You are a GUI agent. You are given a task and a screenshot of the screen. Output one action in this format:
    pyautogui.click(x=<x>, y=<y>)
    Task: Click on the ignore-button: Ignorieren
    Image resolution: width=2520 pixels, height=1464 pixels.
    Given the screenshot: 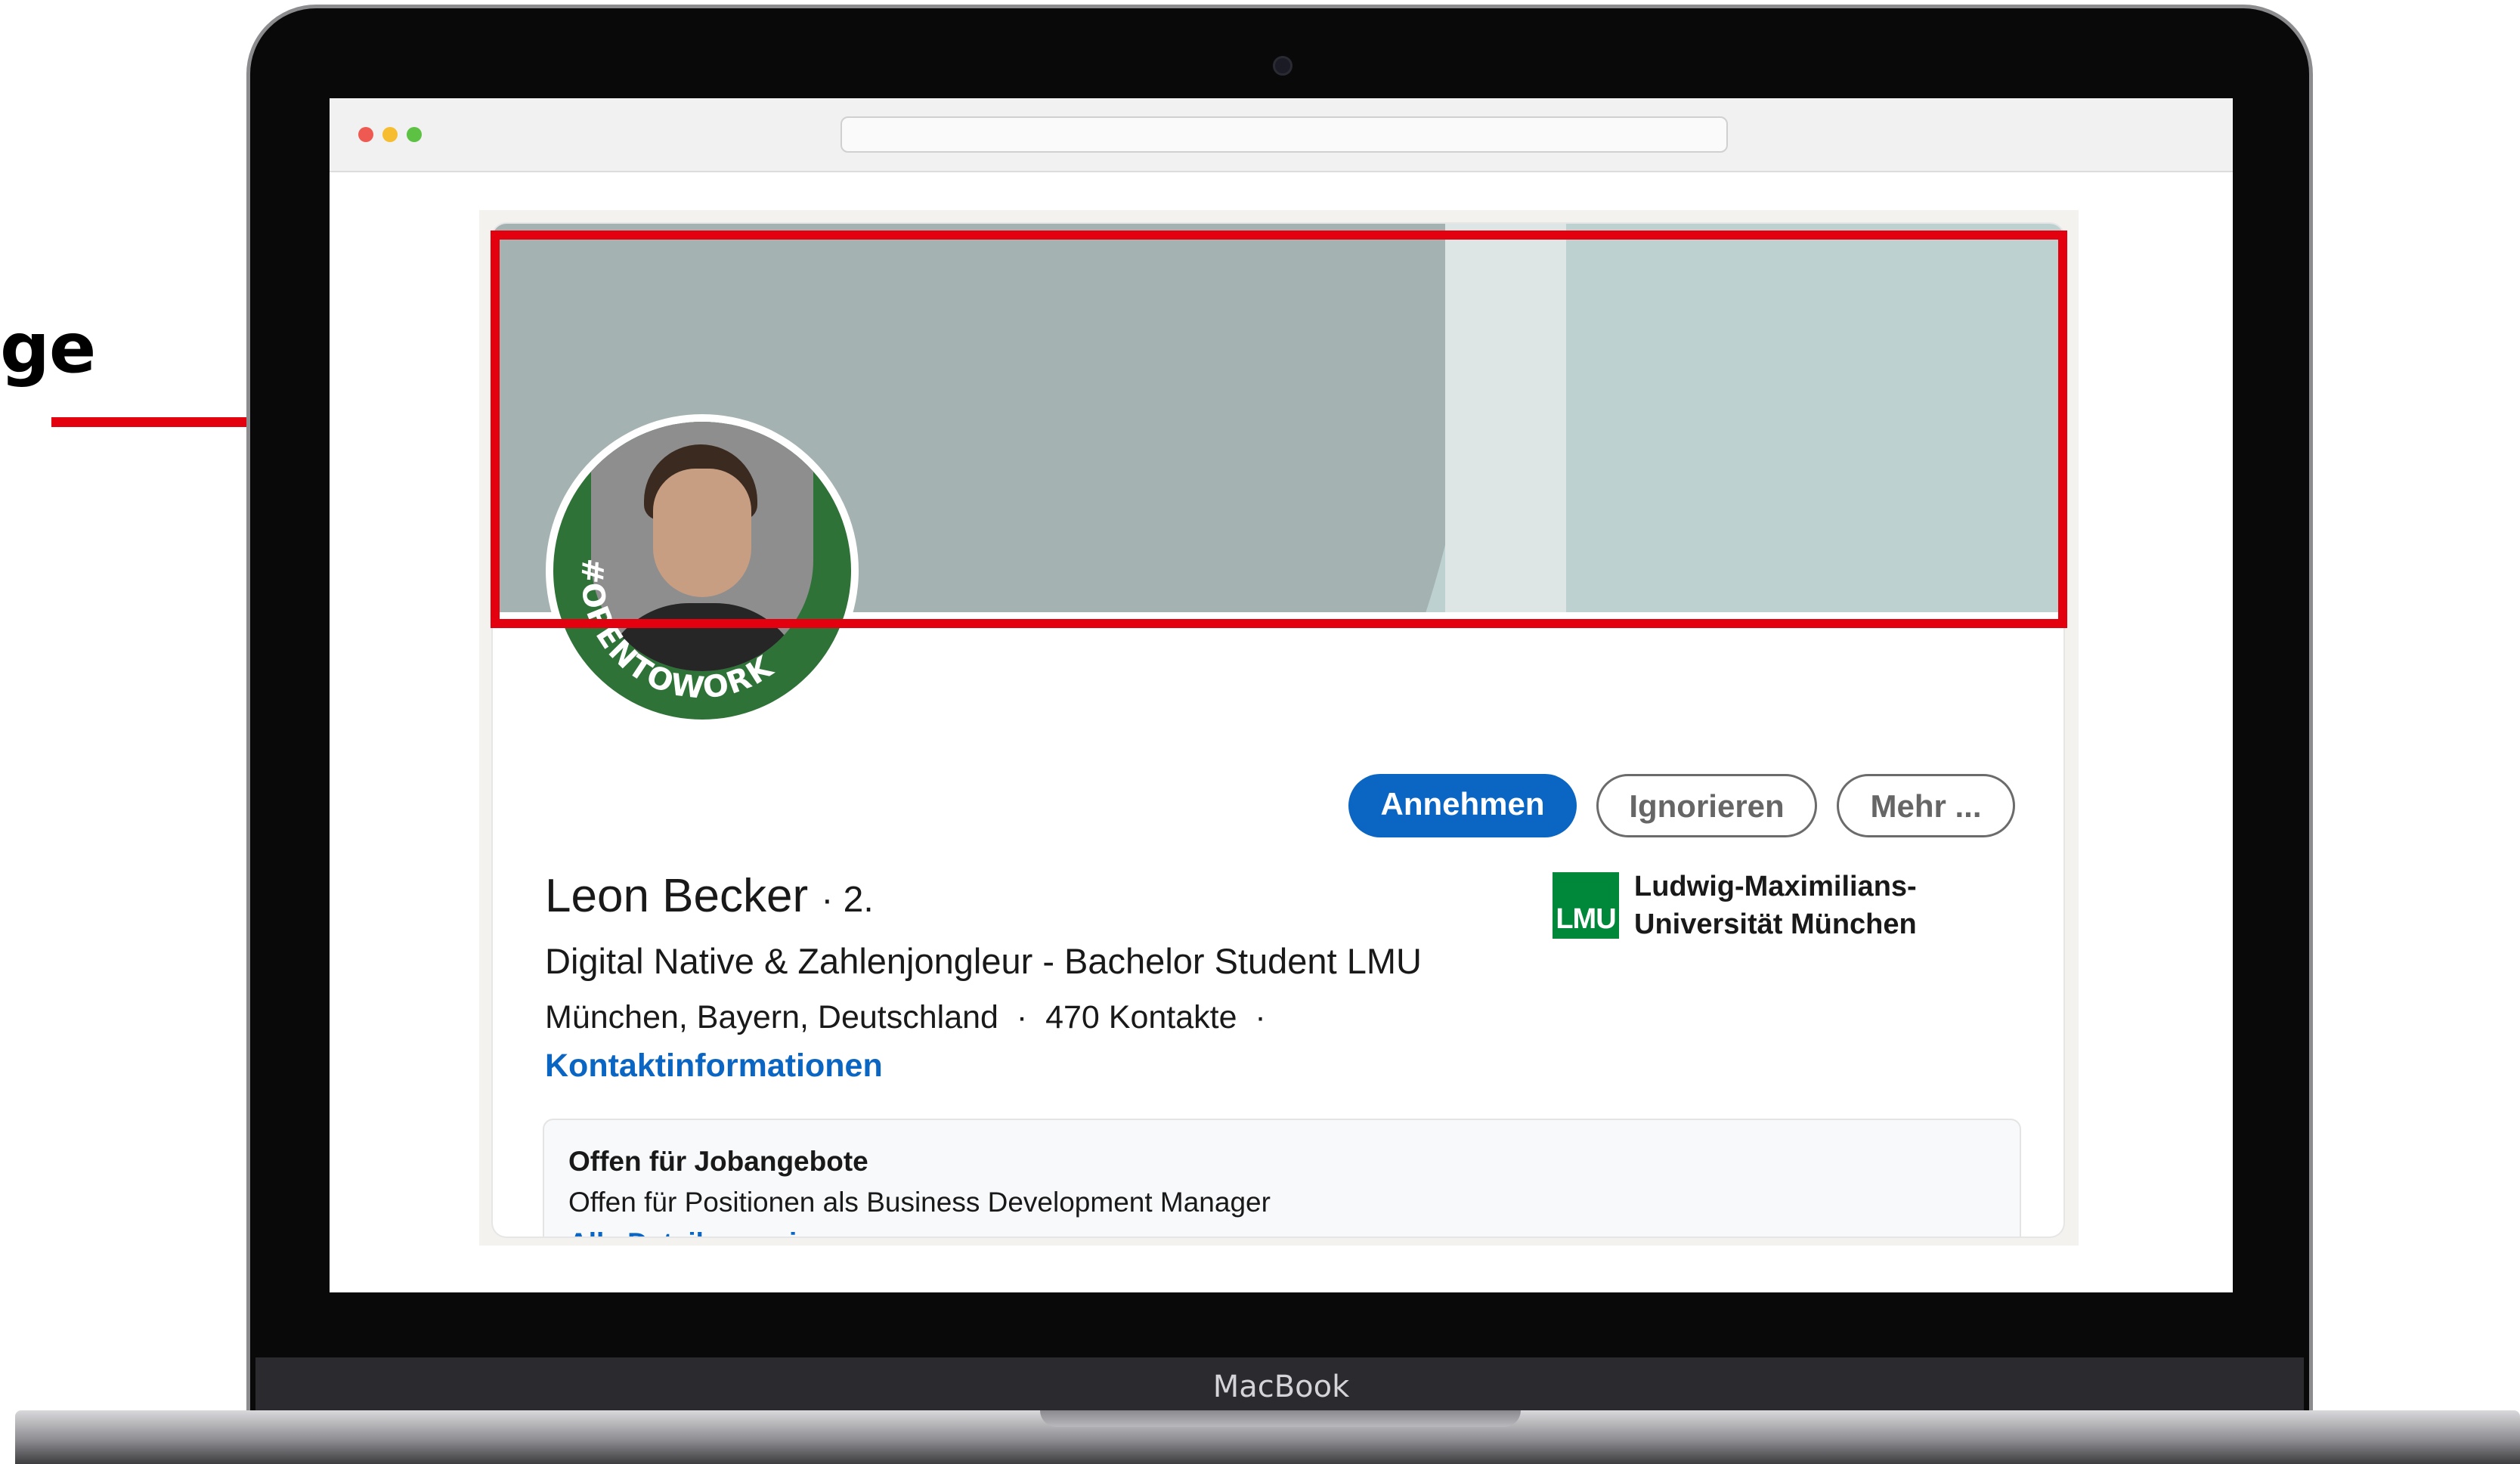 What is the action you would take?
    pyautogui.click(x=1706, y=805)
    